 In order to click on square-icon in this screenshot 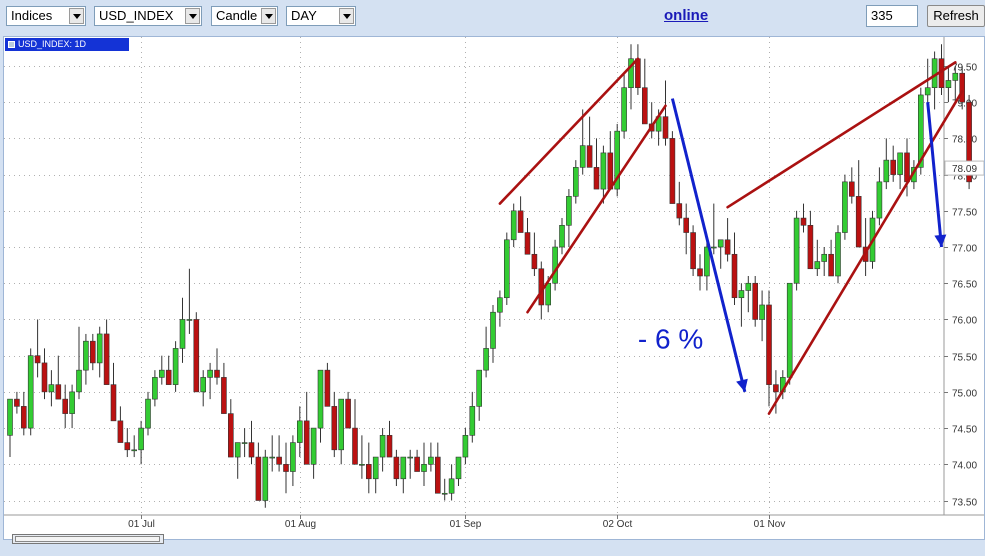, I will do `click(11, 45)`.